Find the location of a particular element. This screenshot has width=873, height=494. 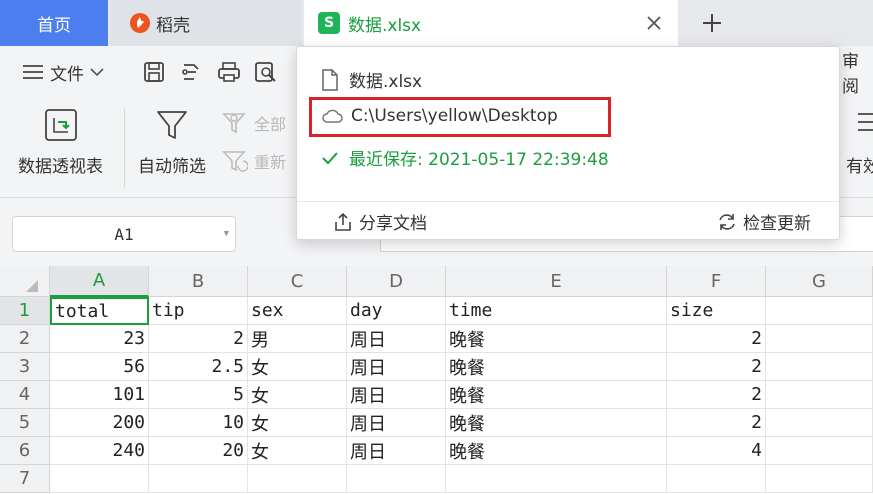

print-icon is located at coordinates (229, 72).